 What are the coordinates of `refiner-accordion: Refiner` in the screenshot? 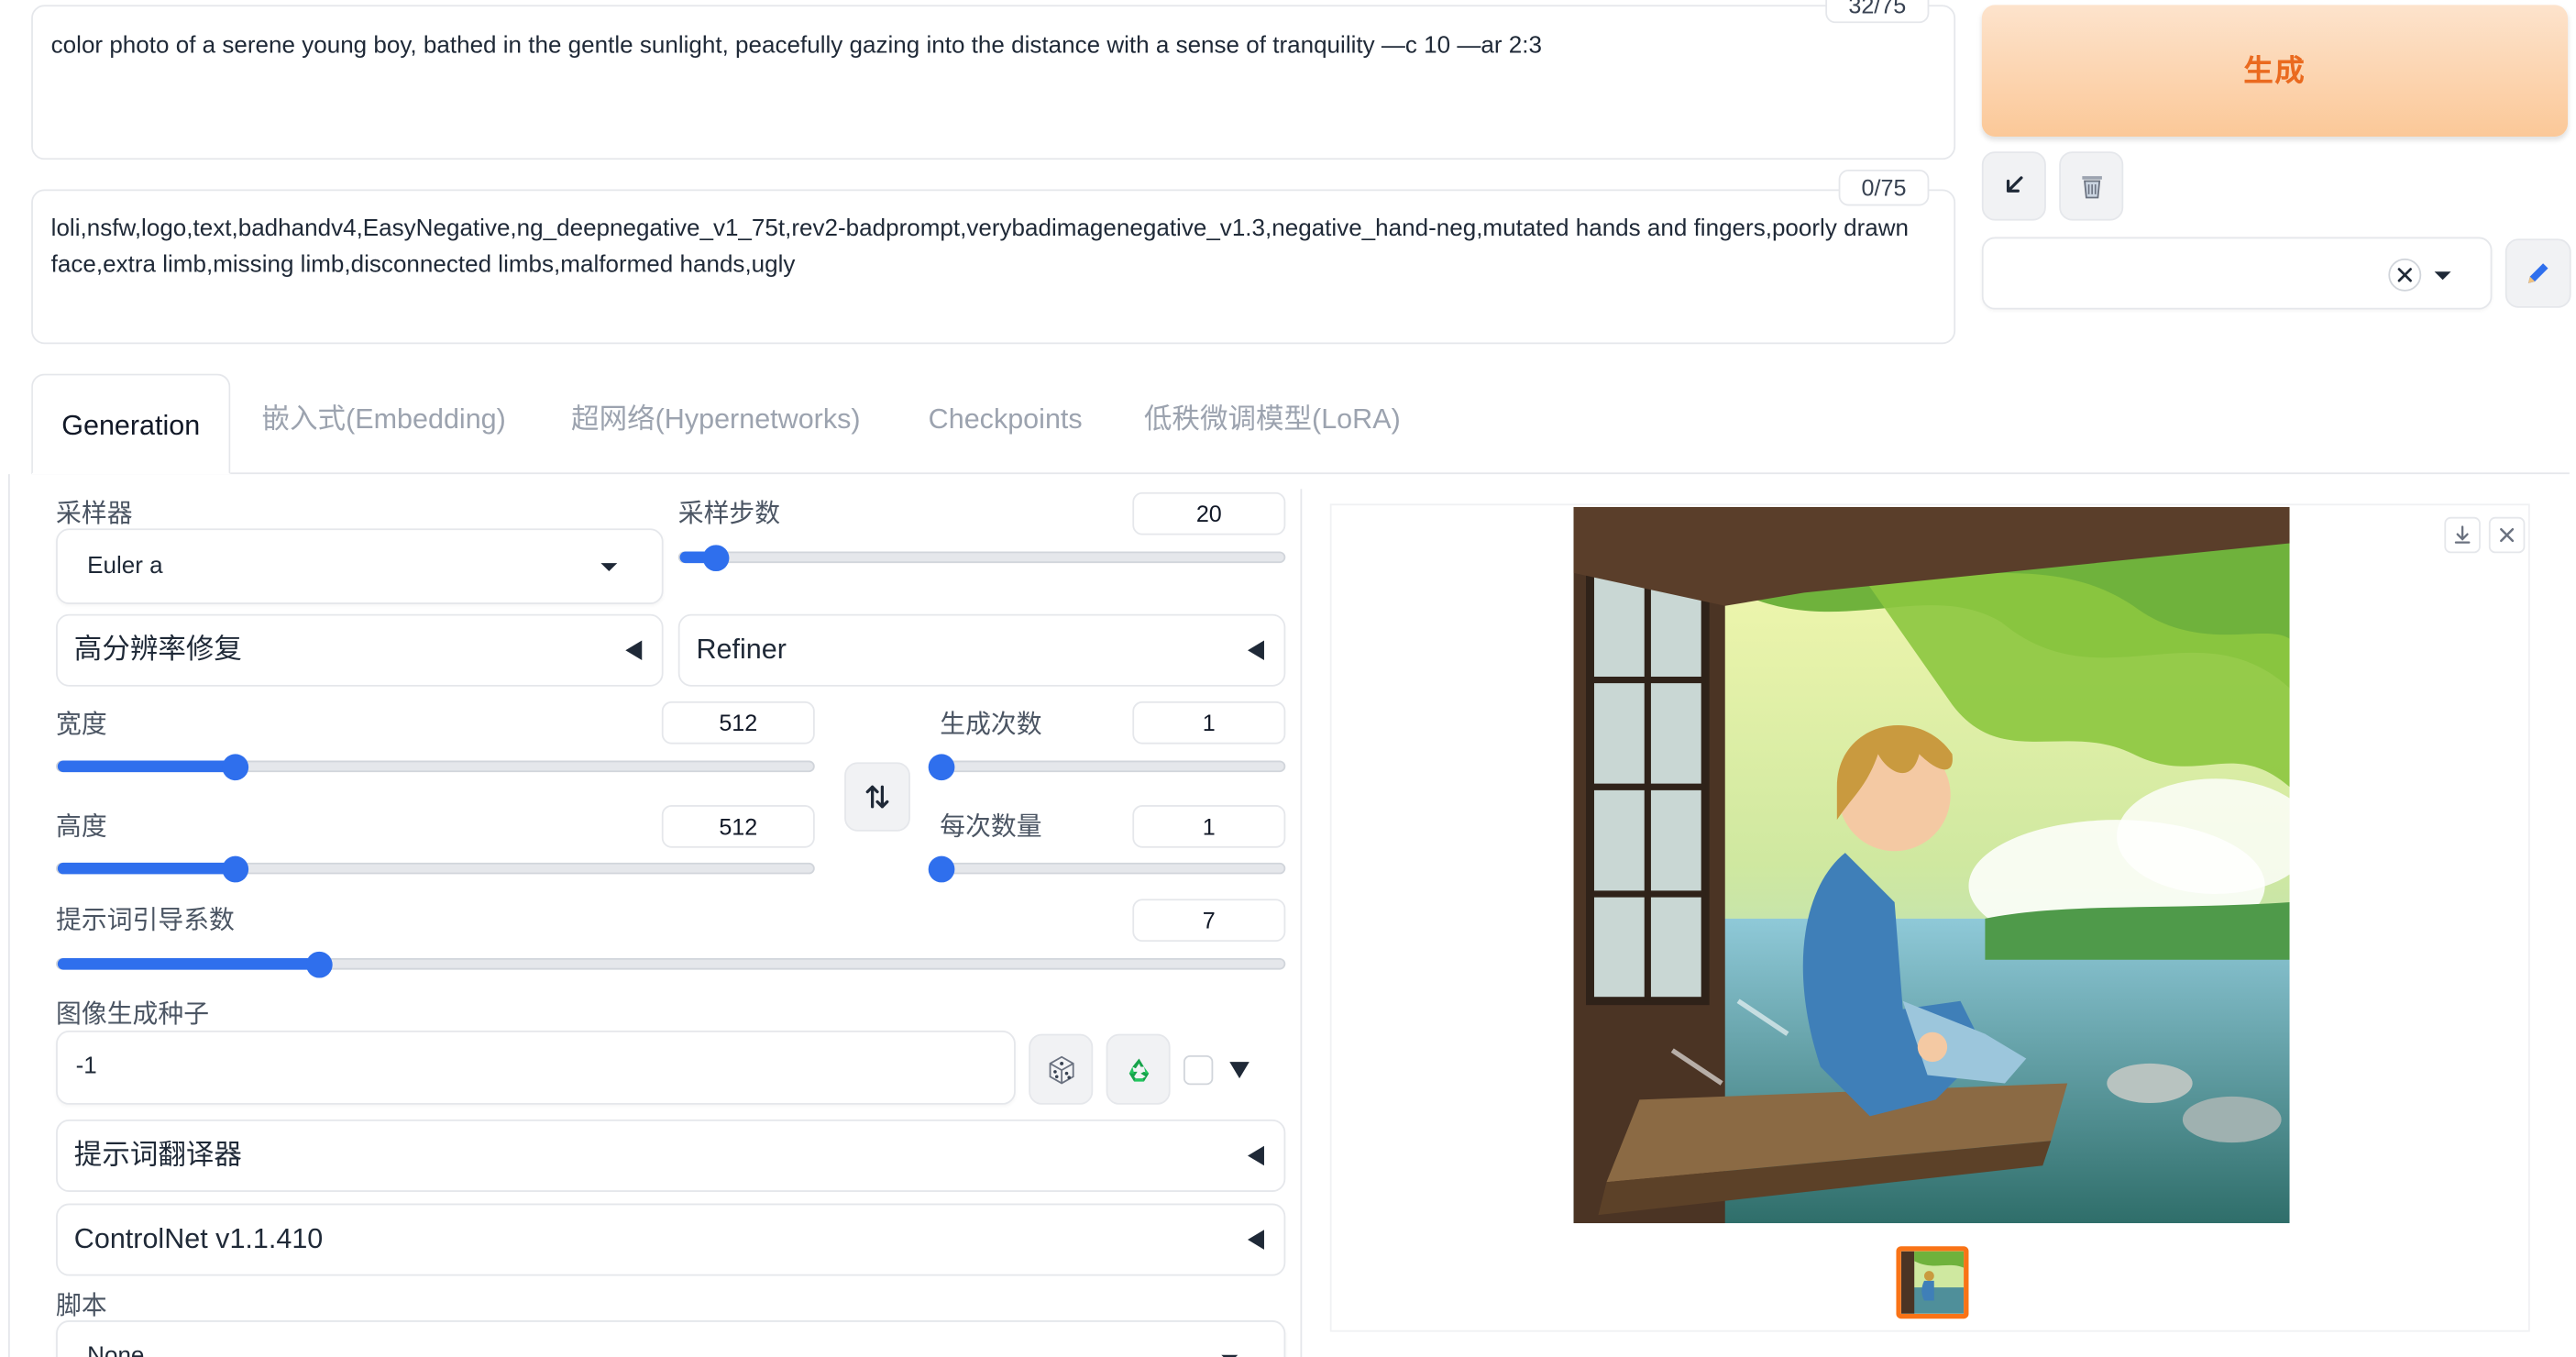 It's located at (981, 650).